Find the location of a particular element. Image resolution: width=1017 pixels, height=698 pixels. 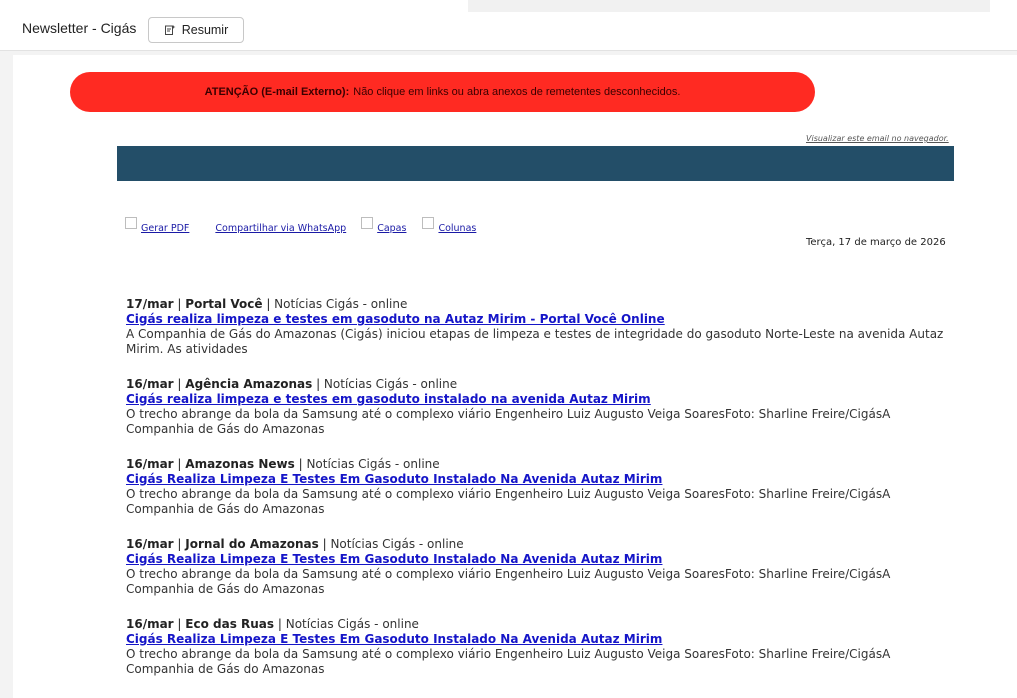

warning-title: ATENÇÃO (E-mail Externo): is located at coordinates (277, 92).